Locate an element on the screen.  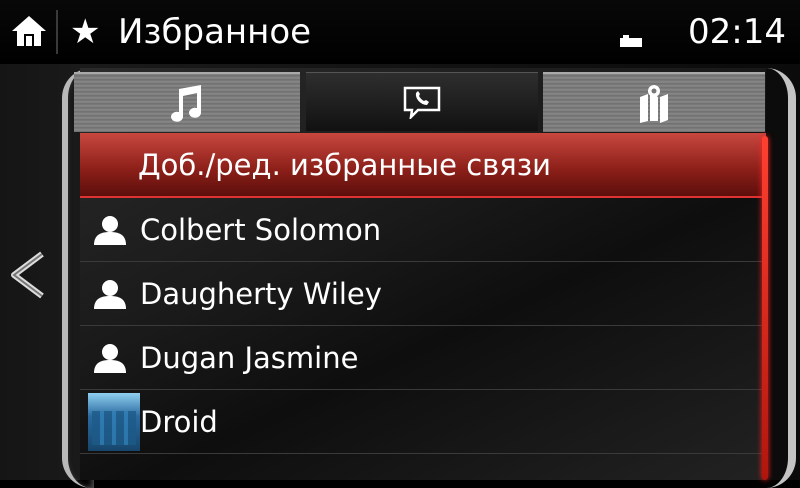
list-item: Droid is located at coordinates (423, 422).